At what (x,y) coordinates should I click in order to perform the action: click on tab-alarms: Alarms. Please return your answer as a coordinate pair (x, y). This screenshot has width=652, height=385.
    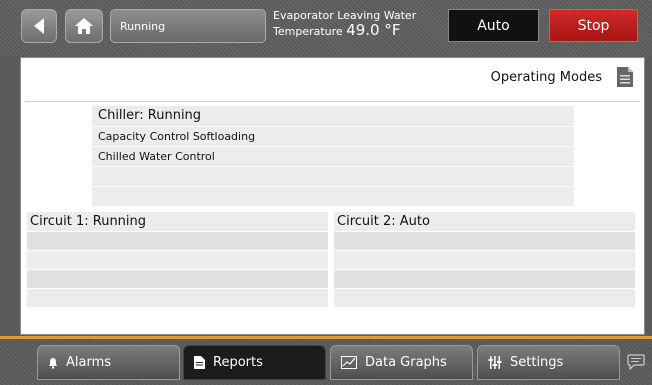
    Looking at the image, I should click on (108, 362).